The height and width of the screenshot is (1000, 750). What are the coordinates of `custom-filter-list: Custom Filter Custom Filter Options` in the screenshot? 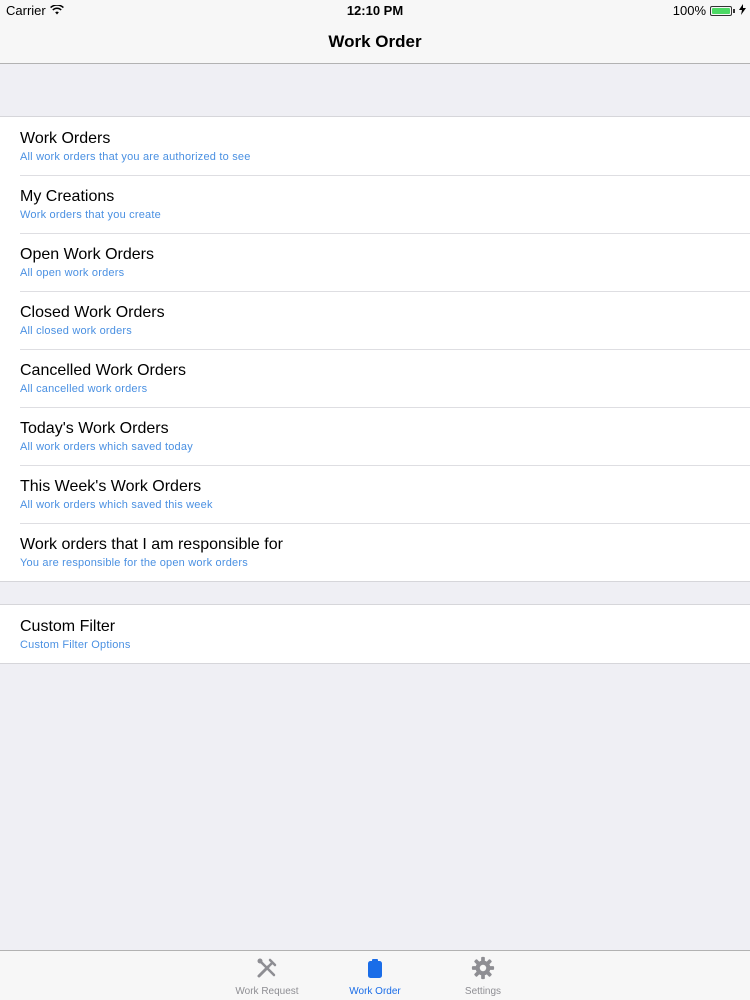 It's located at (375, 634).